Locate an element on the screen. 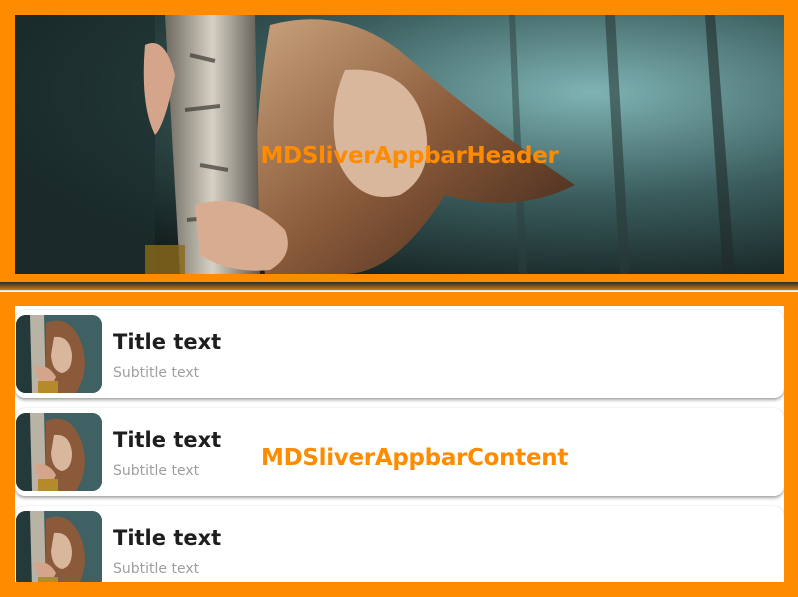  header-divider-shadow is located at coordinates (399, 287).